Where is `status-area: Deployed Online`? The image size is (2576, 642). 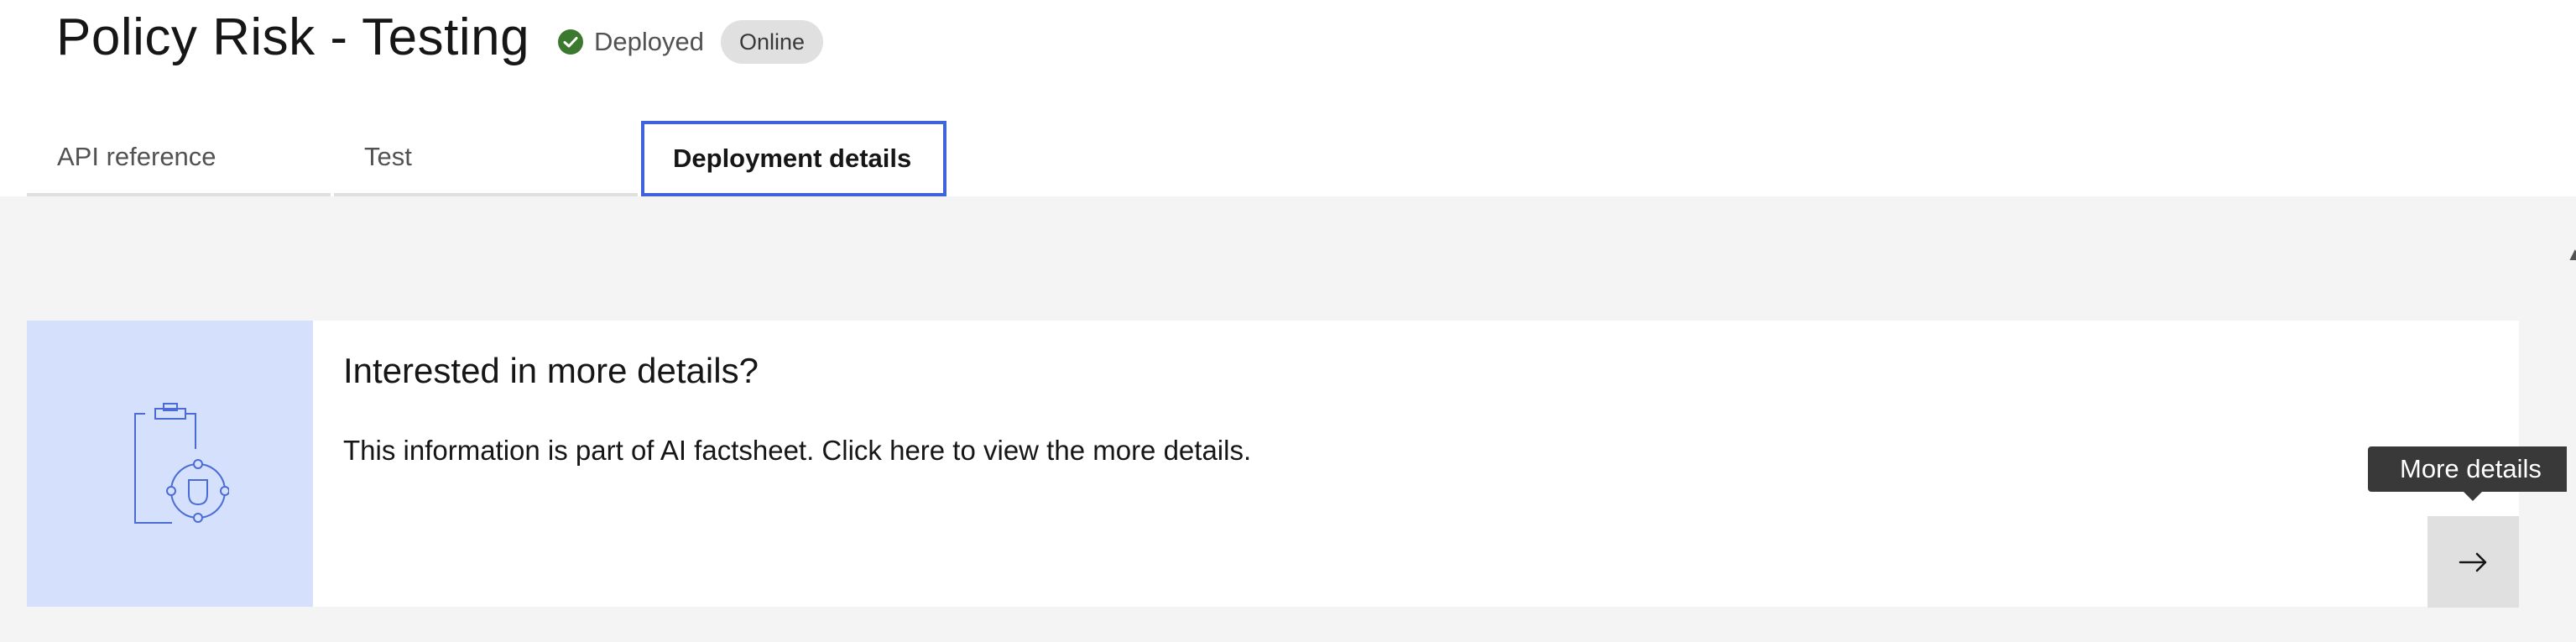 status-area: Deployed Online is located at coordinates (690, 42).